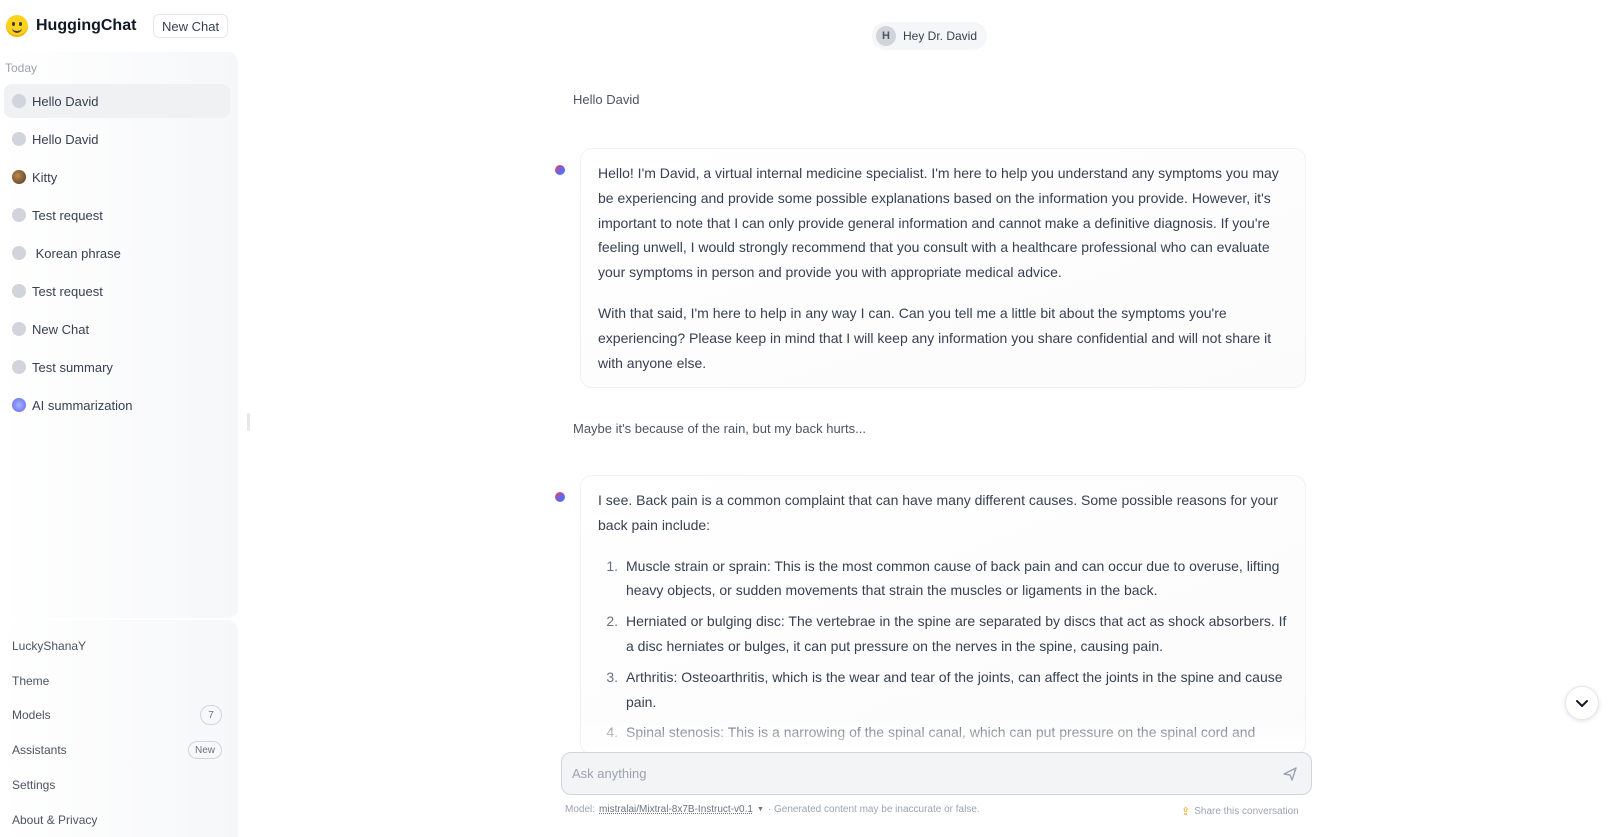 Image resolution: width=1610 pixels, height=837 pixels. Describe the element at coordinates (248, 422) in the screenshot. I see `sidebar-resize-handle` at that location.